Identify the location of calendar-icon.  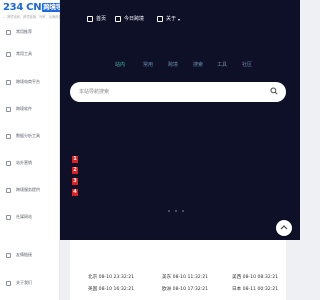
(118, 19).